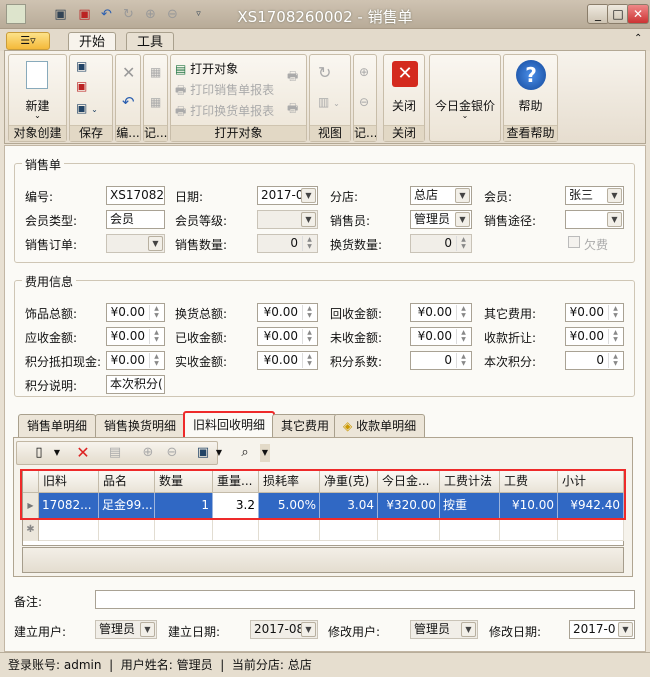 The height and width of the screenshot is (677, 650). Describe the element at coordinates (602, 629) in the screenshot. I see `modified-date-picker: 2017-0 ▼` at that location.